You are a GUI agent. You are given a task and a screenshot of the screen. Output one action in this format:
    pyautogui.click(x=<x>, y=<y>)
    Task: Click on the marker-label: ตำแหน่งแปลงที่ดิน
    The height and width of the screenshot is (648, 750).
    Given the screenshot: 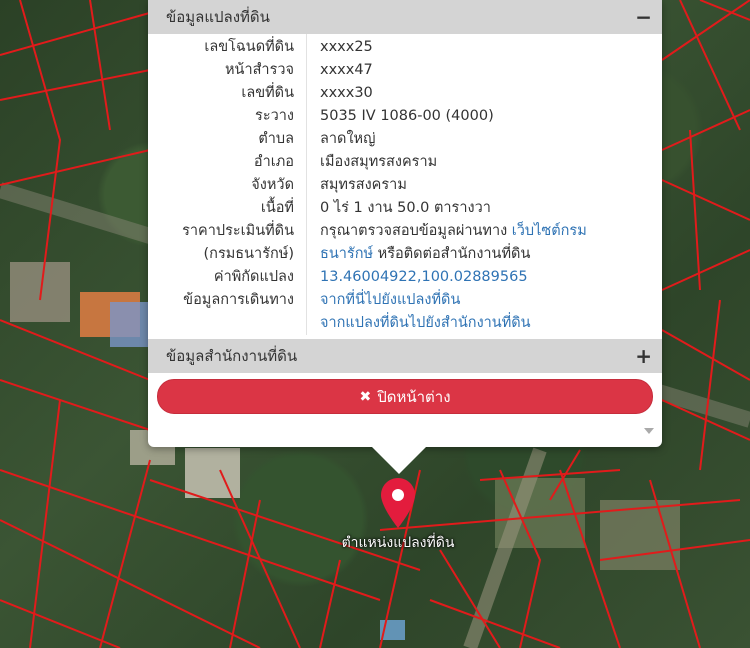 What is the action you would take?
    pyautogui.click(x=398, y=543)
    